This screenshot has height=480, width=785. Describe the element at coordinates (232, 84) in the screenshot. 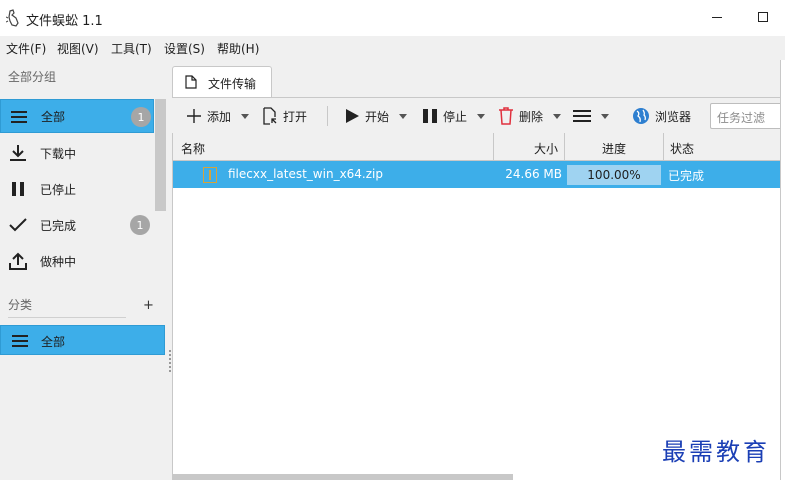

I see `tab-label: 文件传输` at that location.